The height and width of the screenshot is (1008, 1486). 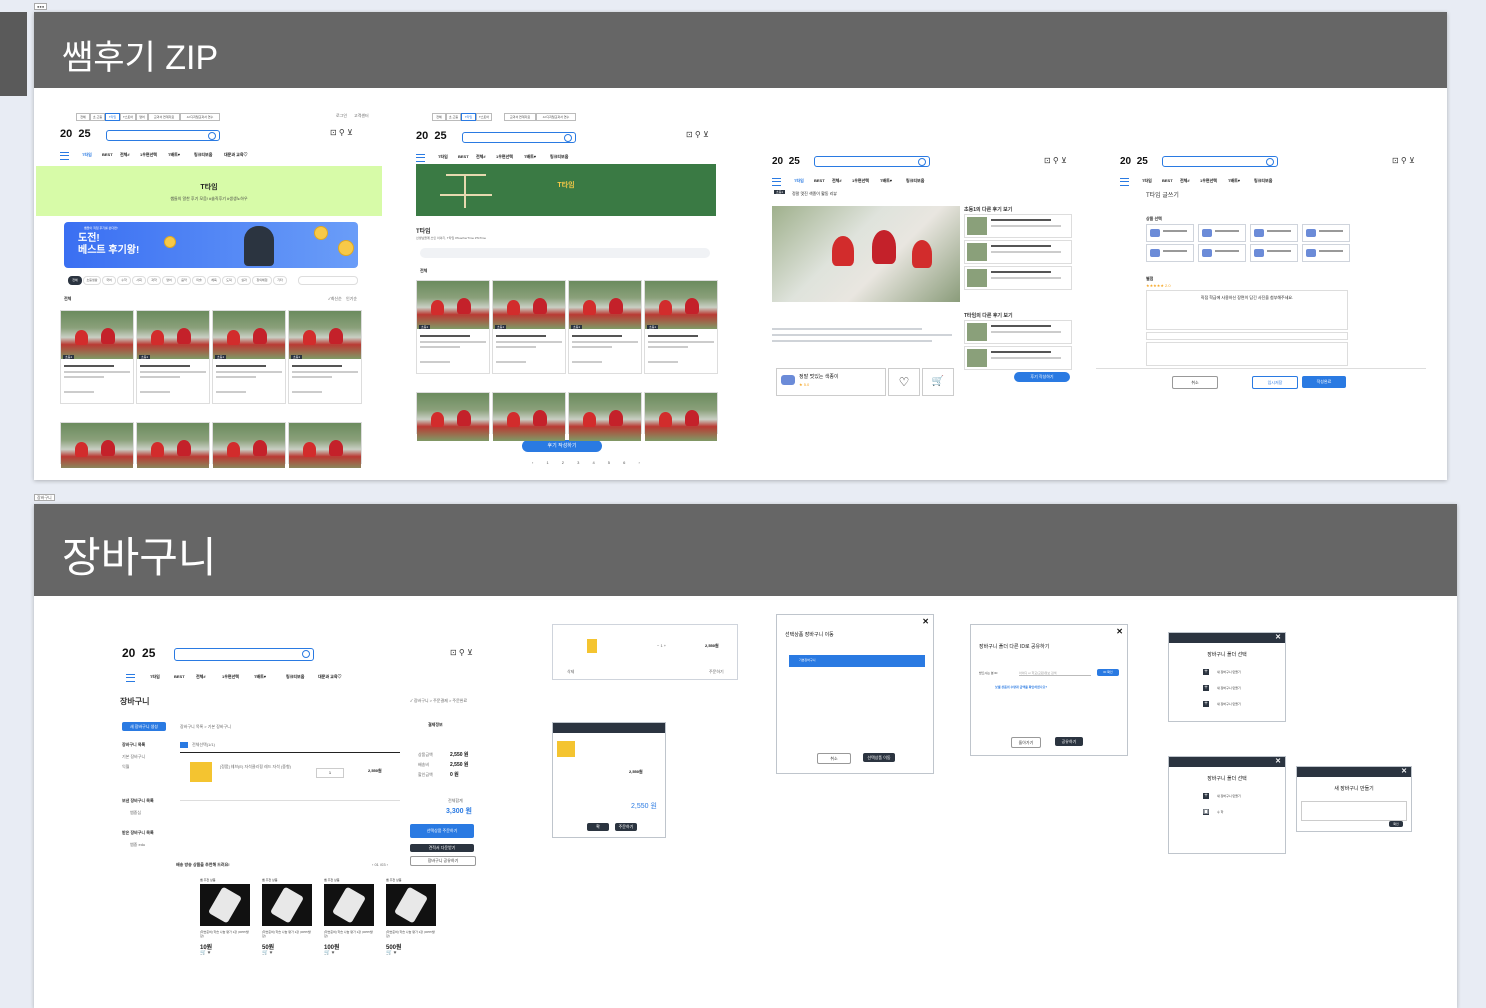 I want to click on filter-search, so click(x=328, y=280).